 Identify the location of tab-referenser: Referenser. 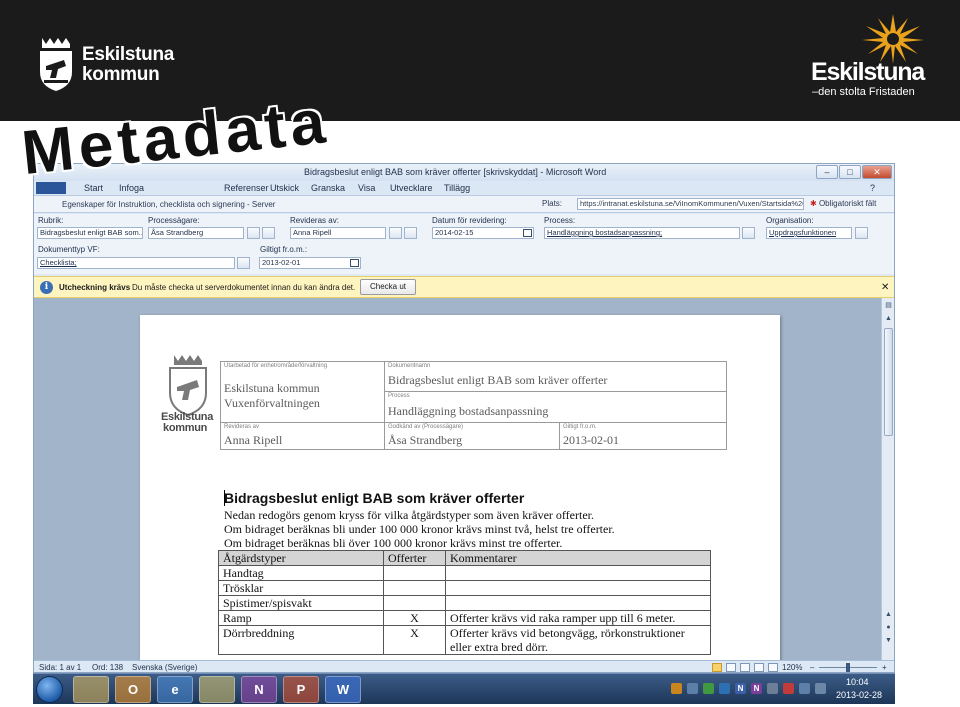
(246, 188).